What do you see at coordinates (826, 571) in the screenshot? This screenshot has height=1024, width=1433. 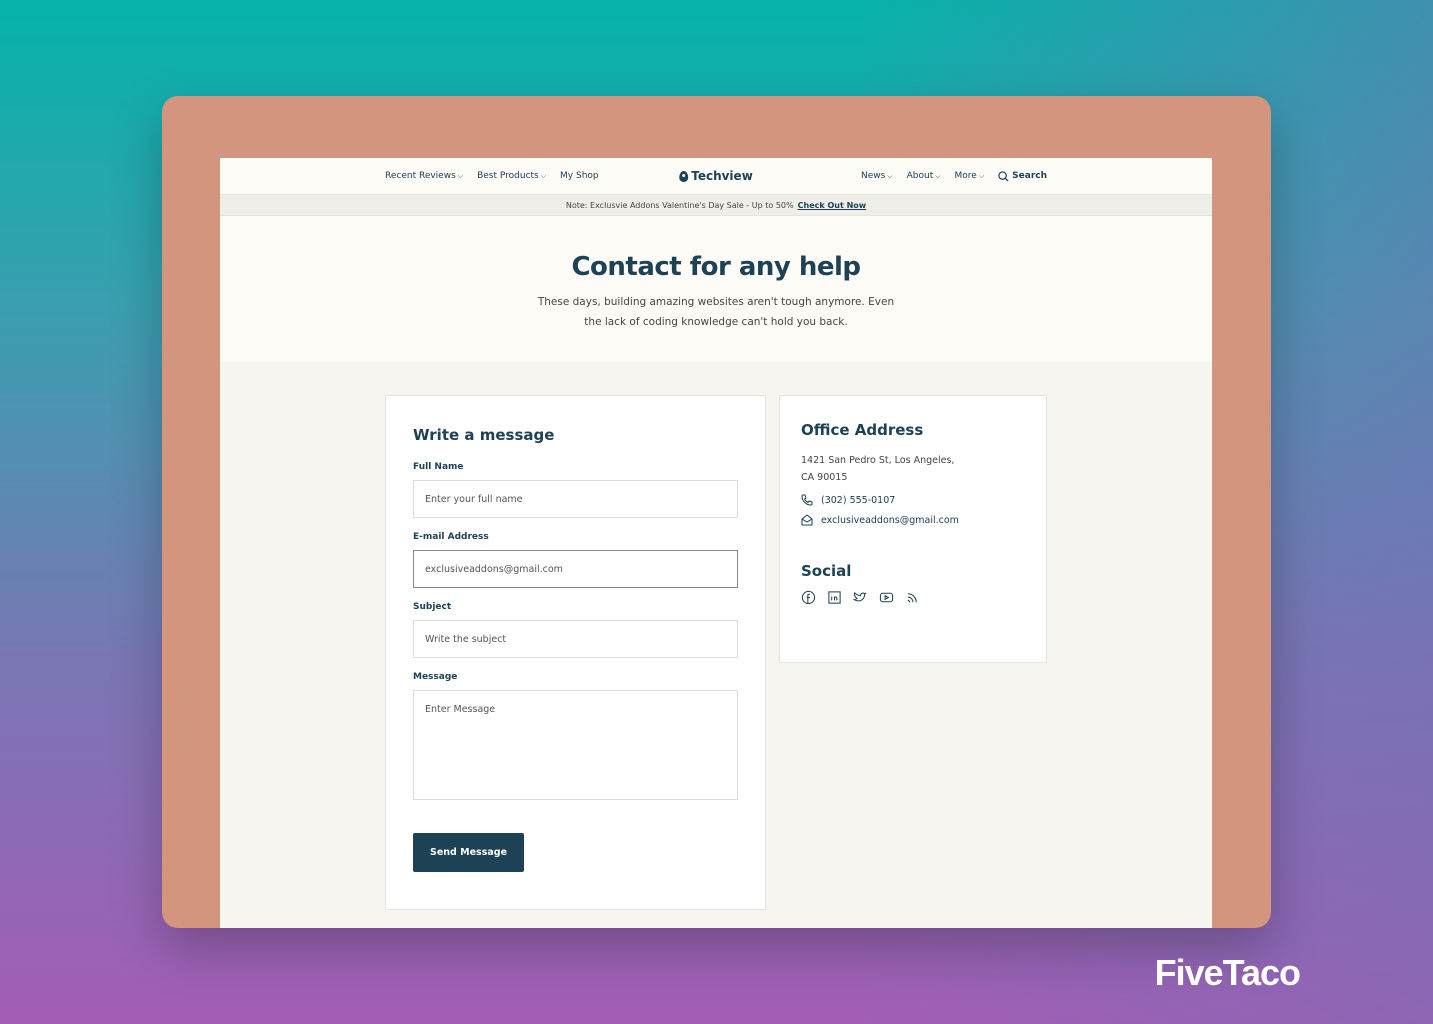 I see `social-title: Social` at bounding box center [826, 571].